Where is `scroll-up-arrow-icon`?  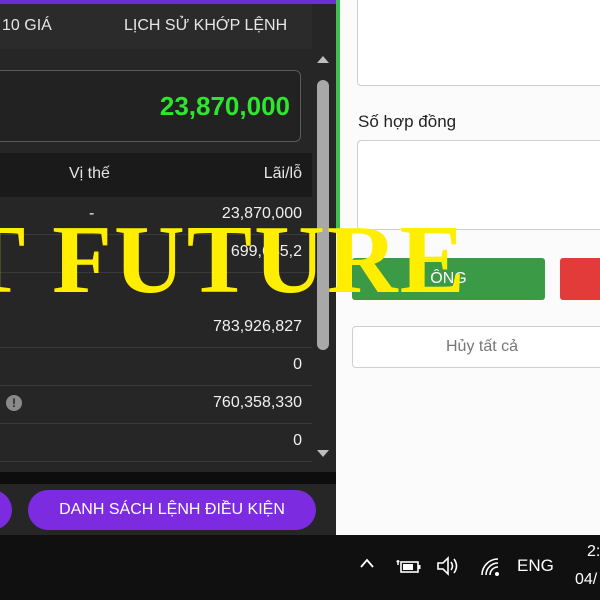 scroll-up-arrow-icon is located at coordinates (323, 59).